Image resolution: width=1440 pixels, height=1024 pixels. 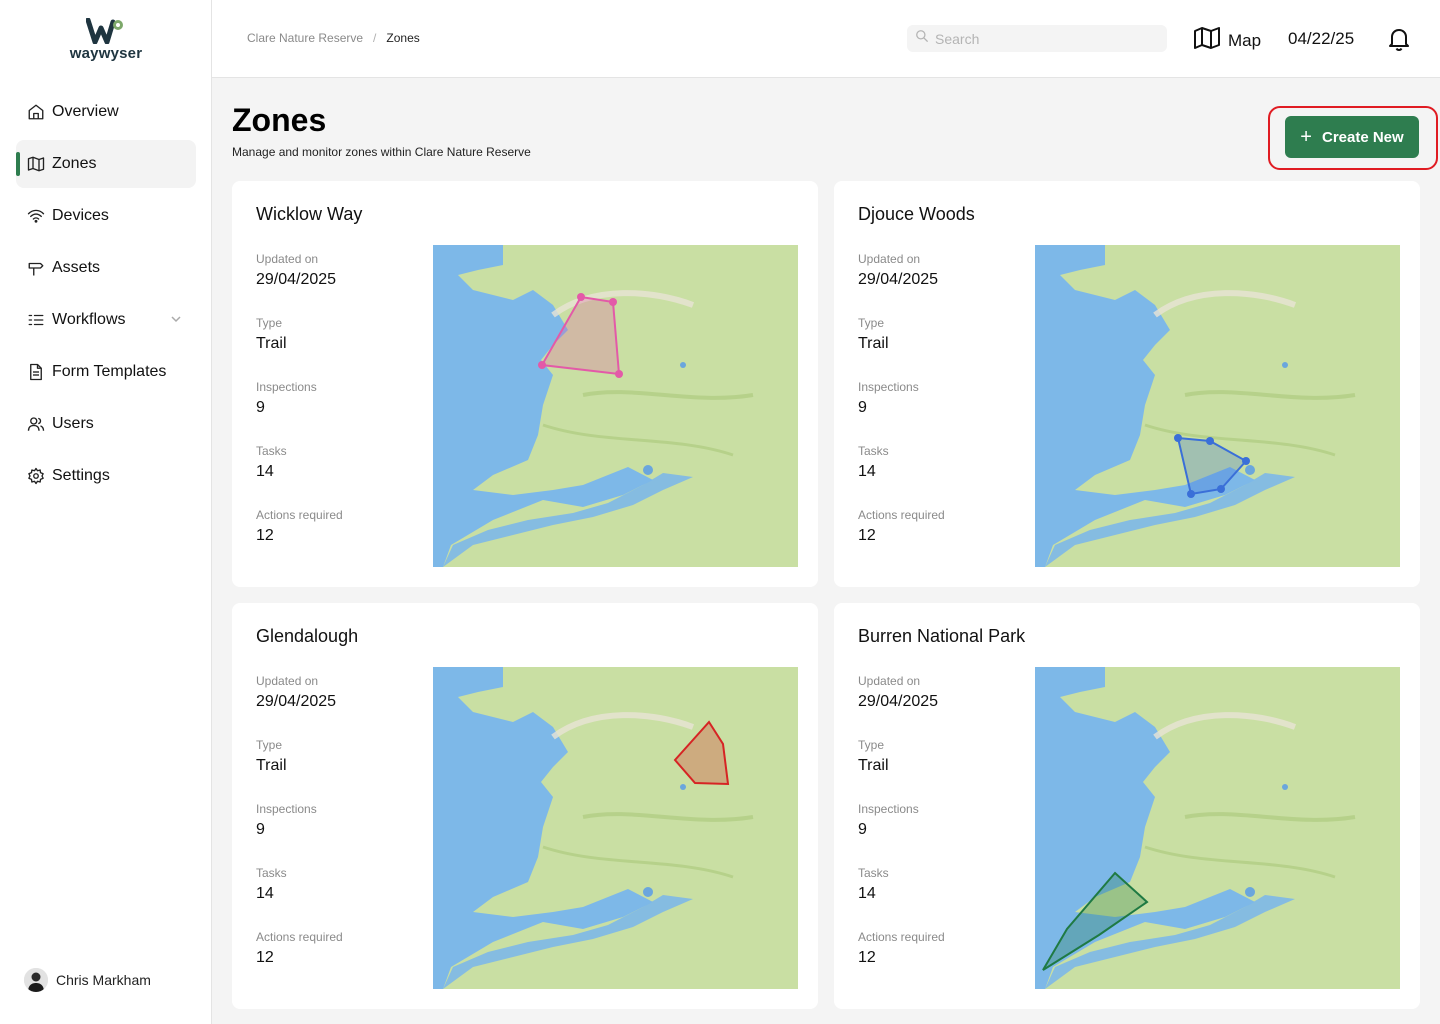 I want to click on map-label: Map, so click(x=1245, y=40).